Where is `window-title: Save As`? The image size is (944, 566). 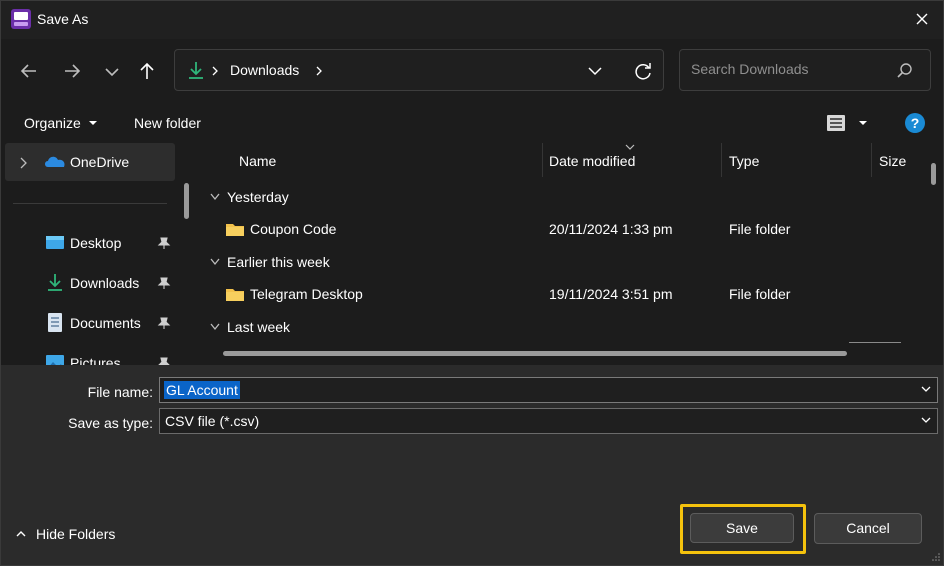
window-title: Save As is located at coordinates (63, 19).